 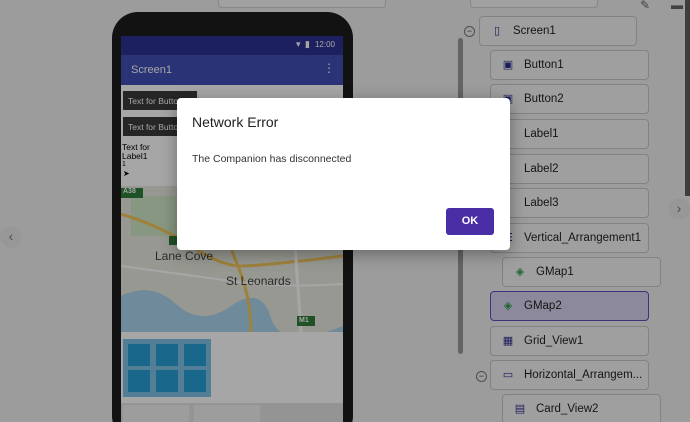 What do you see at coordinates (470, 221) in the screenshot?
I see `ok-button: OK` at bounding box center [470, 221].